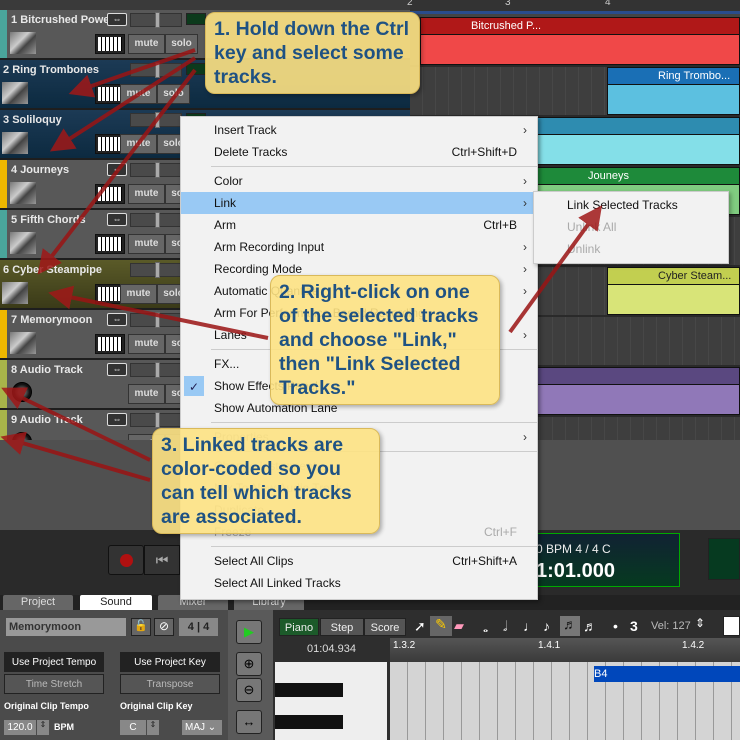 This screenshot has width=740, height=740. What do you see at coordinates (198, 627) in the screenshot?
I see `time-signature: 4 | 4` at bounding box center [198, 627].